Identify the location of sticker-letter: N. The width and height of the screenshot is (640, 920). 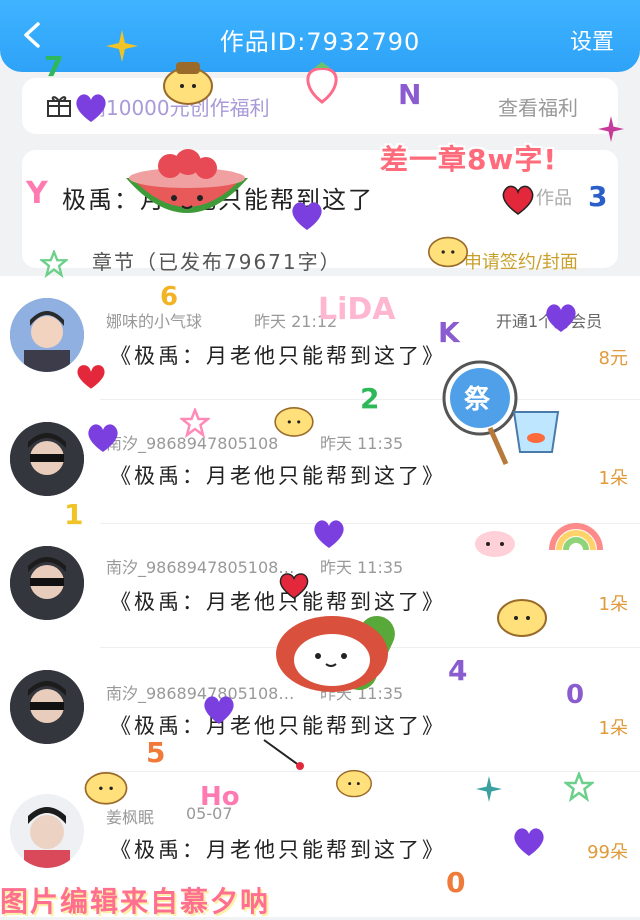
(410, 94).